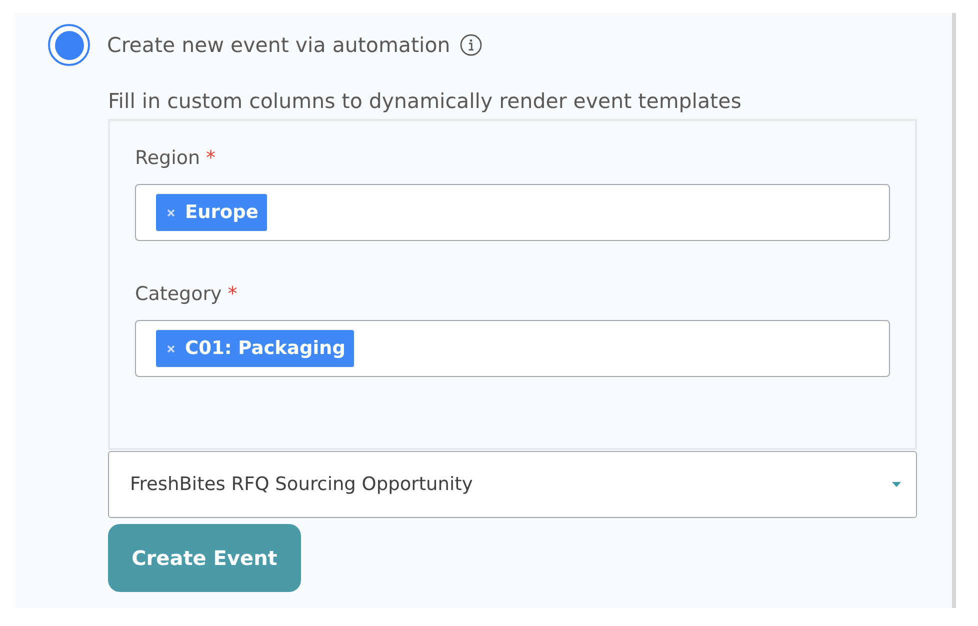 This screenshot has height=626, width=978. What do you see at coordinates (512, 484) in the screenshot?
I see `template-dropdown: FreshBites RFQ Sourcing Opportunity` at bounding box center [512, 484].